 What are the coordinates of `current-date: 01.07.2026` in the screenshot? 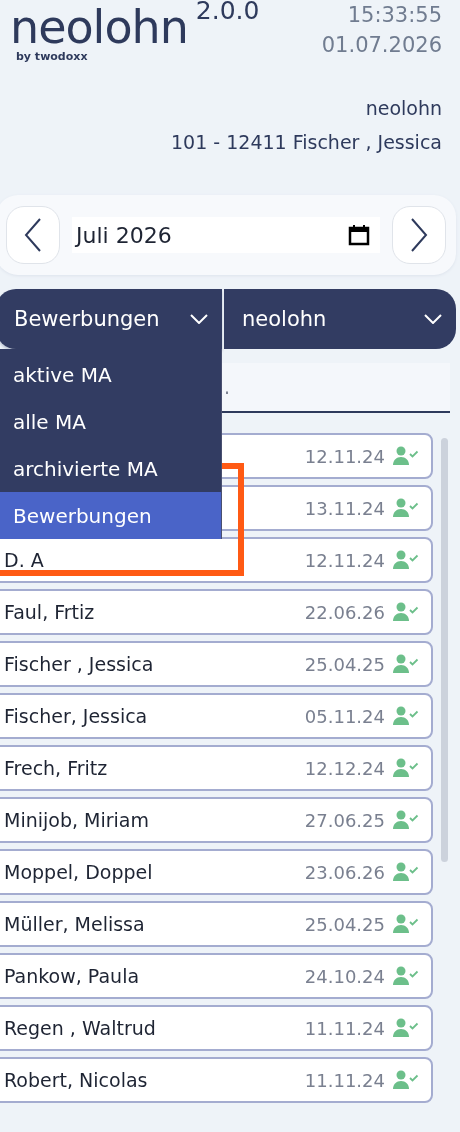 It's located at (381, 45).